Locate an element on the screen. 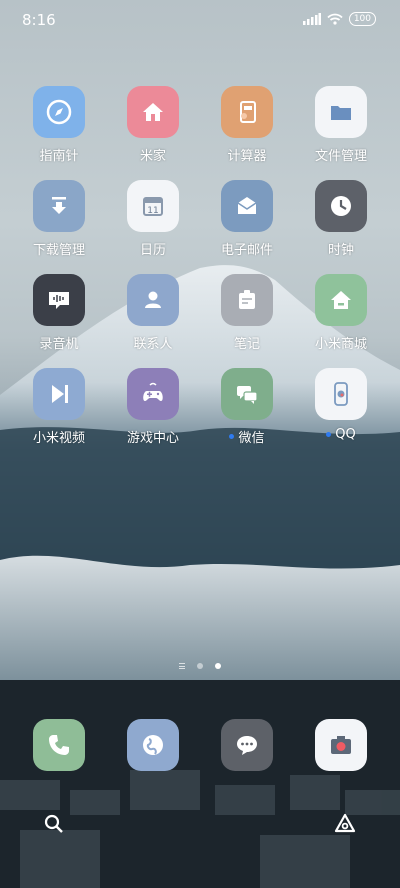  camera-icon is located at coordinates (341, 745).